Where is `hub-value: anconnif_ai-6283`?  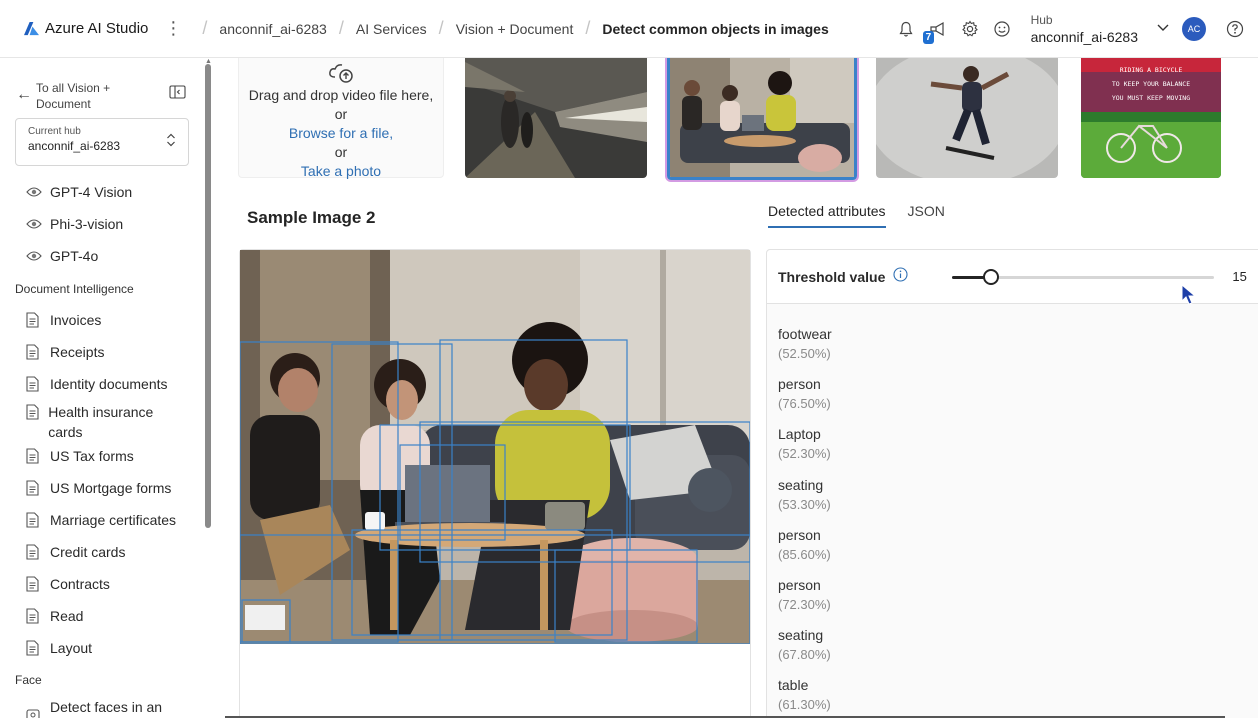
hub-value: anconnif_ai-6283 is located at coordinates (1084, 37).